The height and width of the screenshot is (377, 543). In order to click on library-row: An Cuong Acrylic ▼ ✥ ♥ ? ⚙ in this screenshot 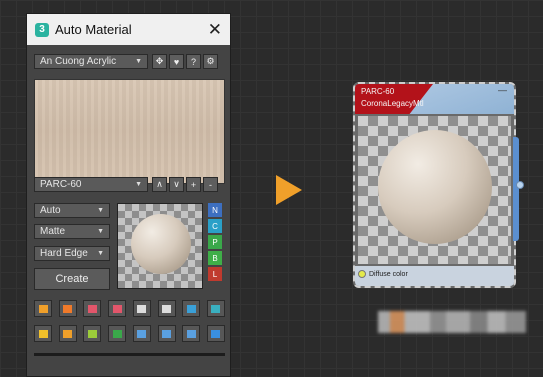, I will do `click(126, 61)`.